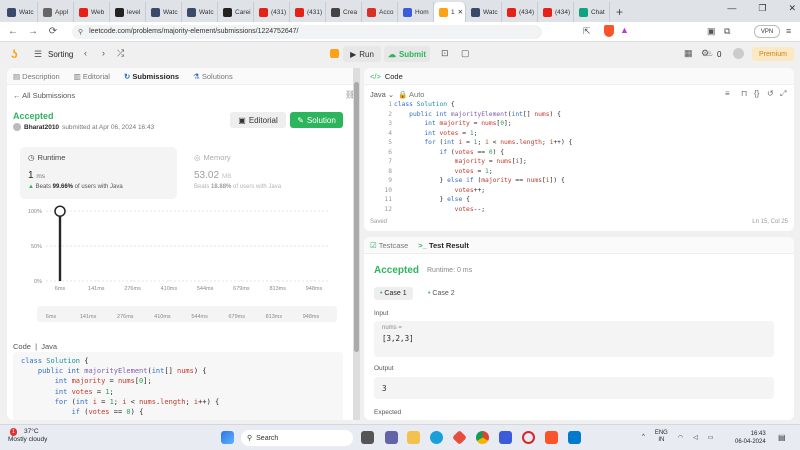  I want to click on tab-editorial: ▥ Editorial, so click(92, 76).